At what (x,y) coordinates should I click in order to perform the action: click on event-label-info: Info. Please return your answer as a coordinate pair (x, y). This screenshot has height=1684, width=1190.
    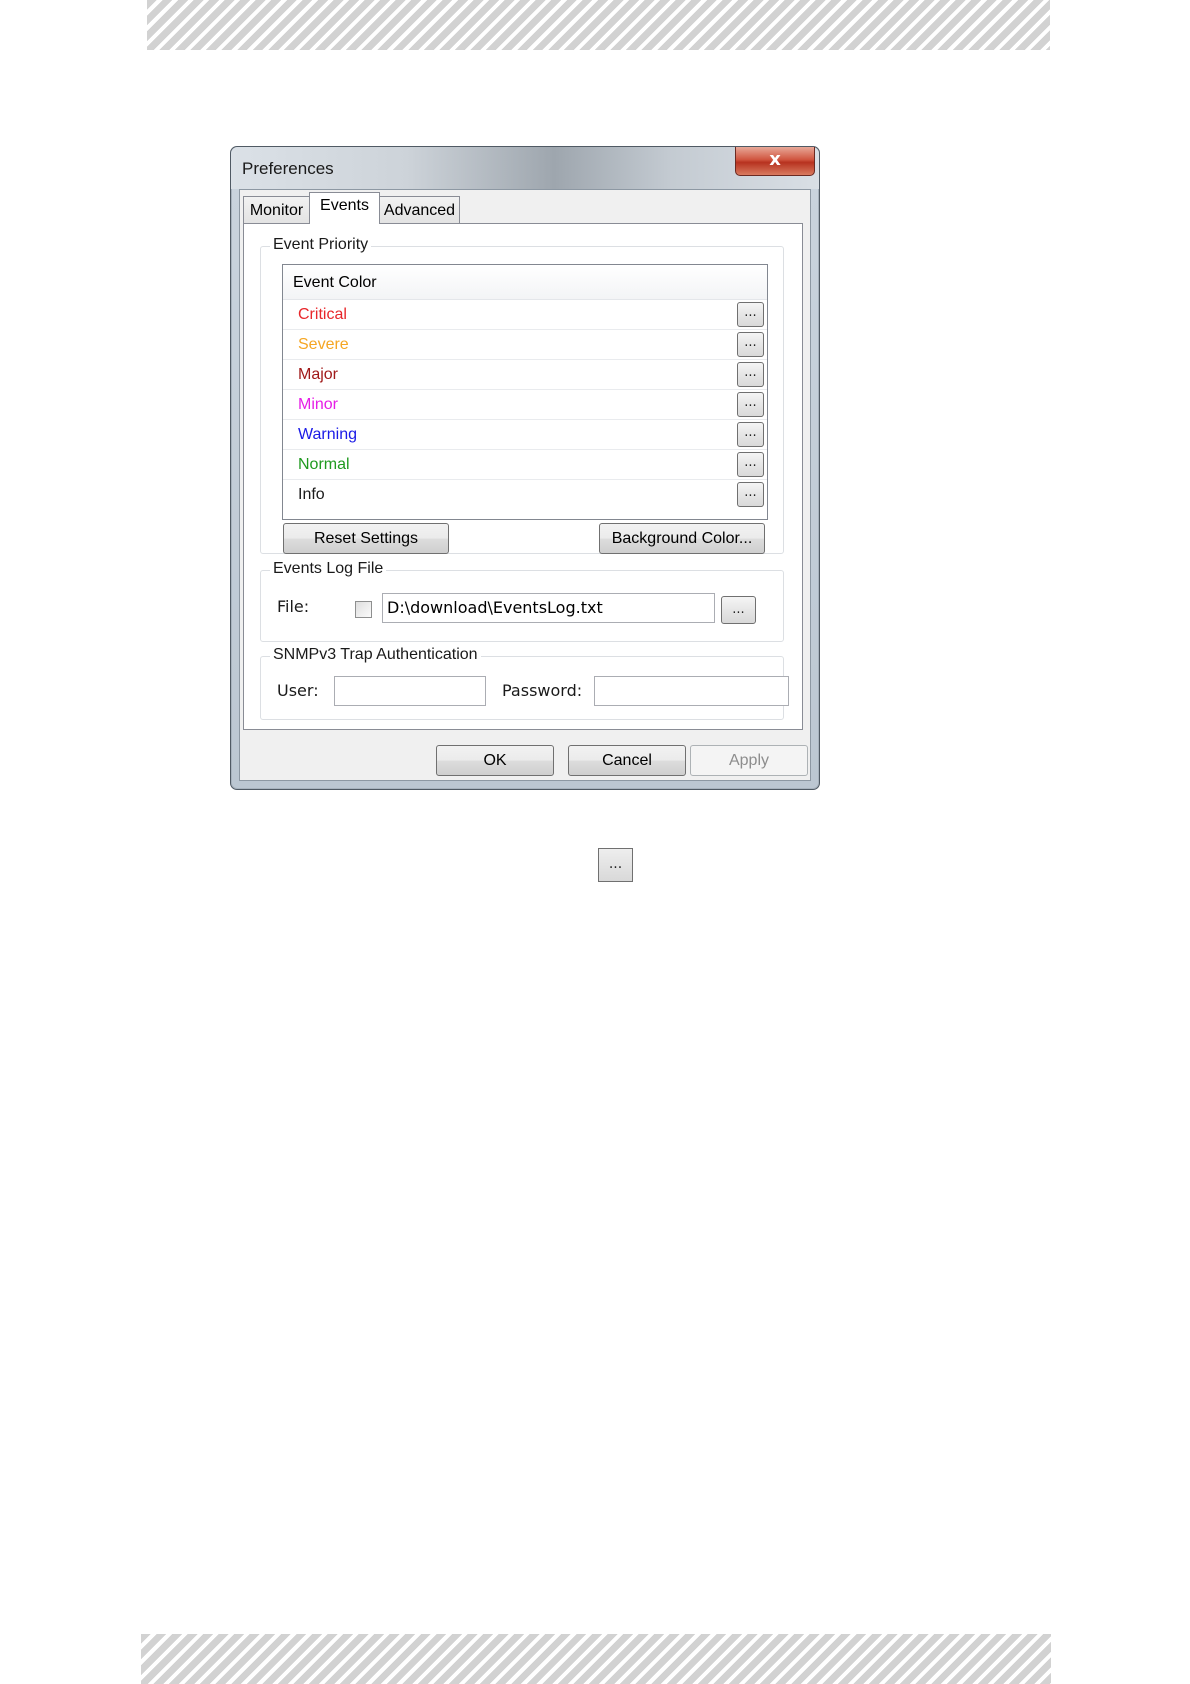
    Looking at the image, I should click on (311, 494).